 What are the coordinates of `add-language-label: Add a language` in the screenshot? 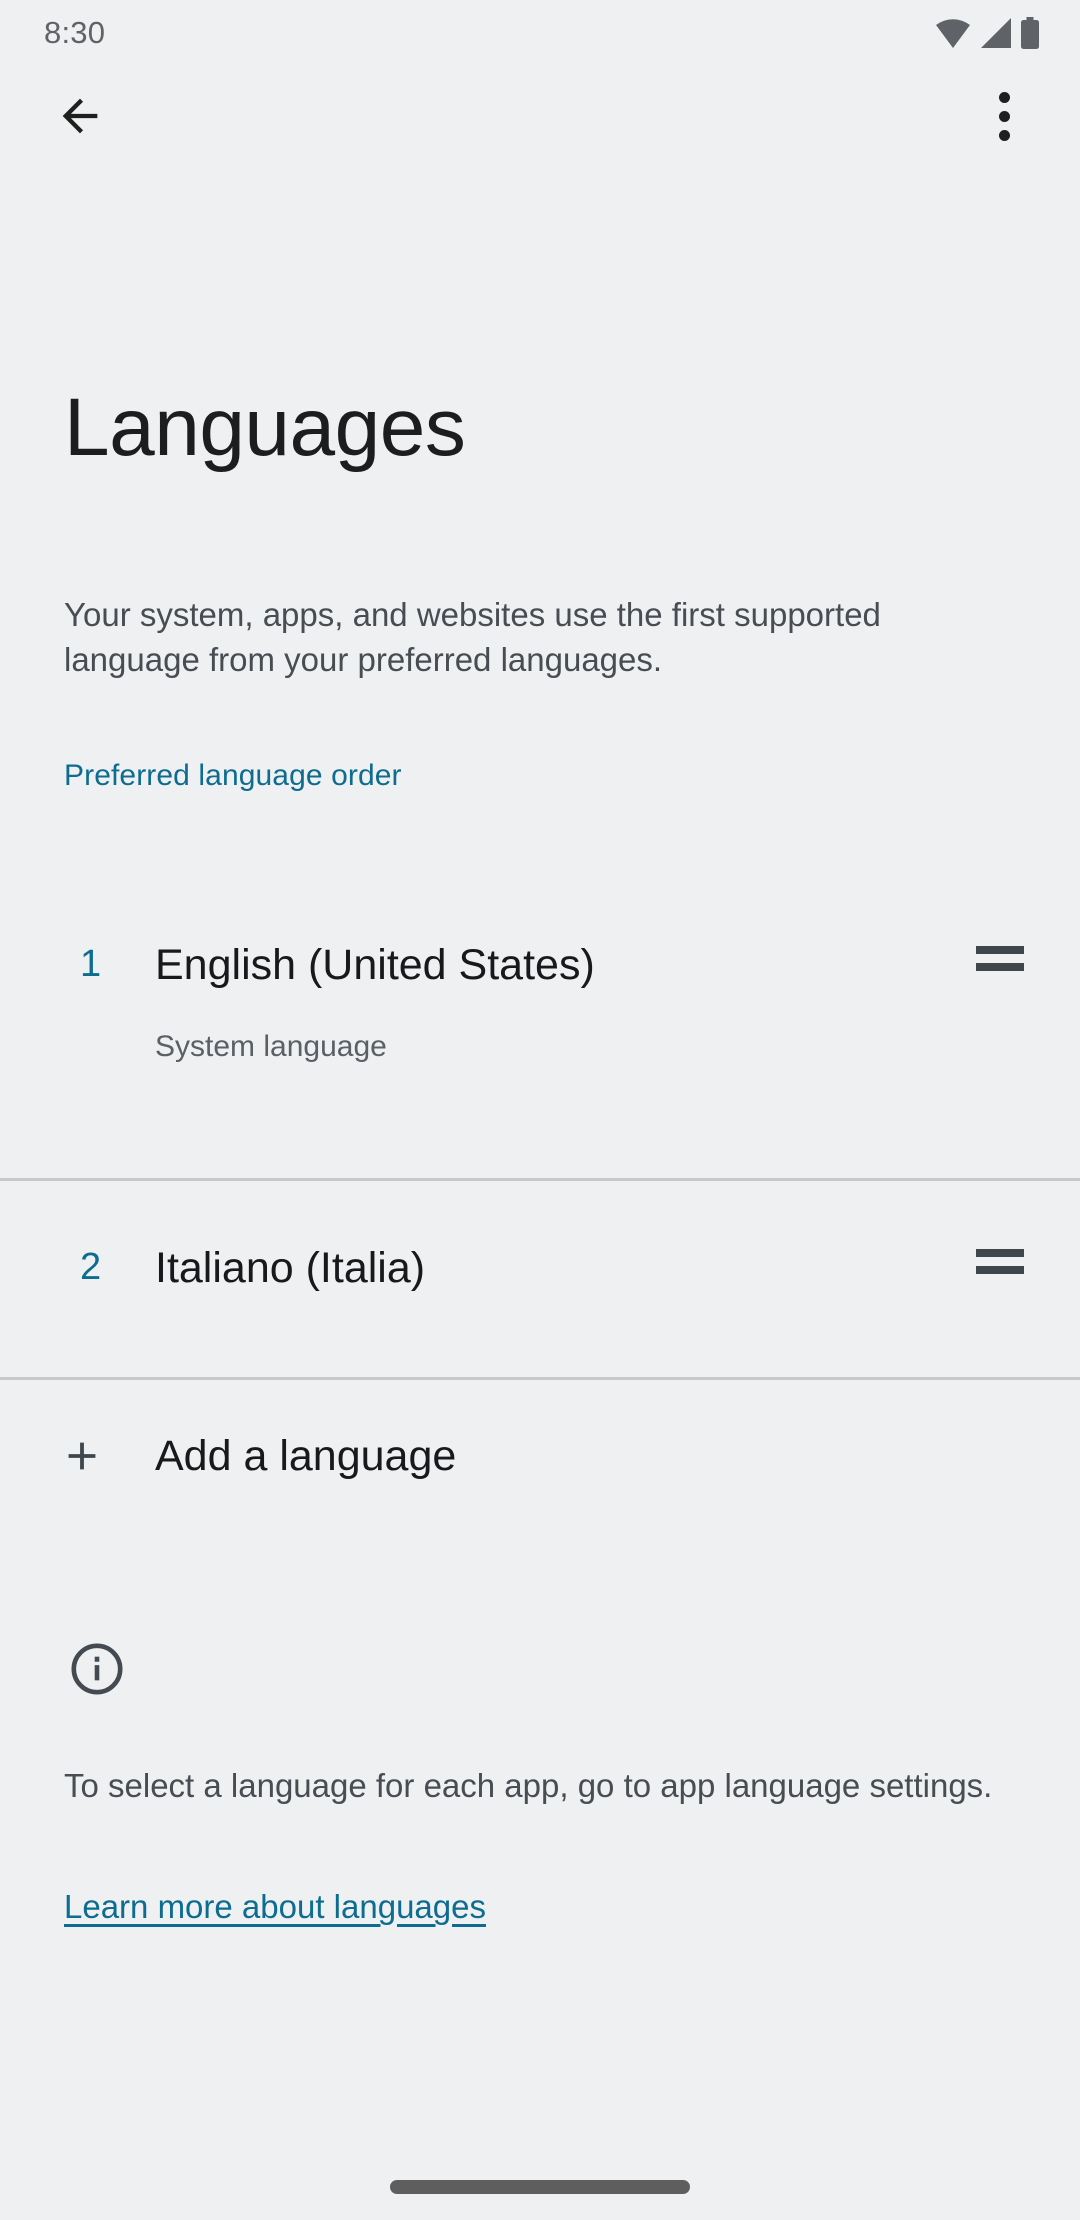 It's located at (306, 1456).